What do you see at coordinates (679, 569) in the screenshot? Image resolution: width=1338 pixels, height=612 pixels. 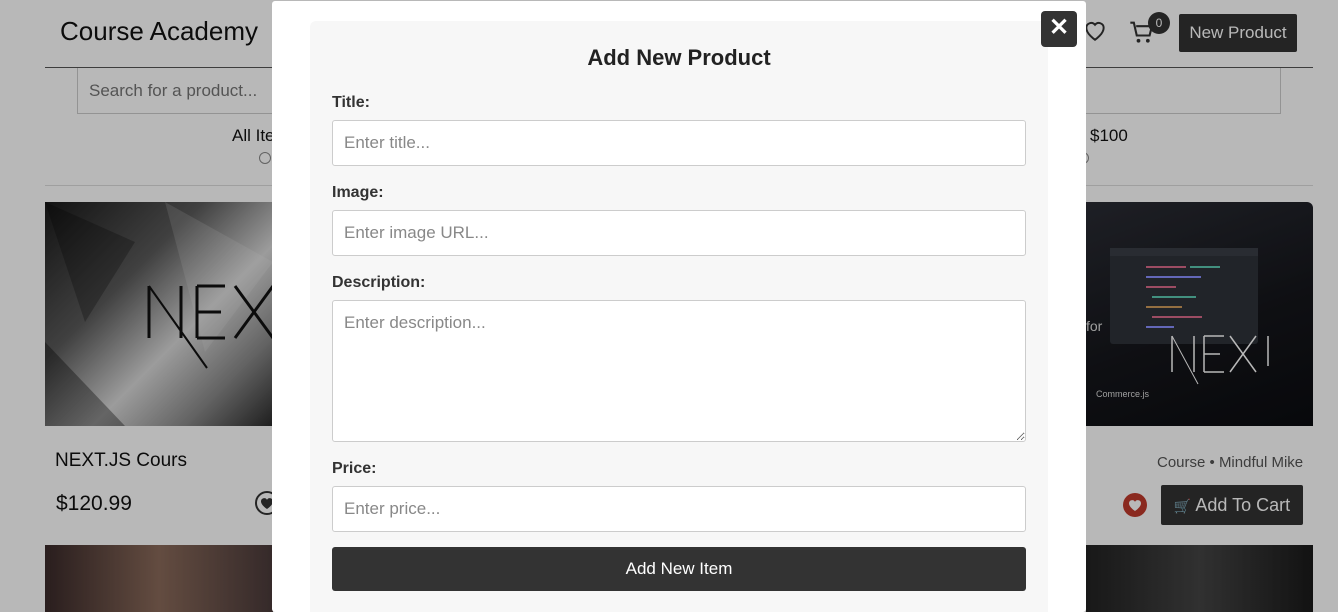 I see `add-new-item-button: Add New Item` at bounding box center [679, 569].